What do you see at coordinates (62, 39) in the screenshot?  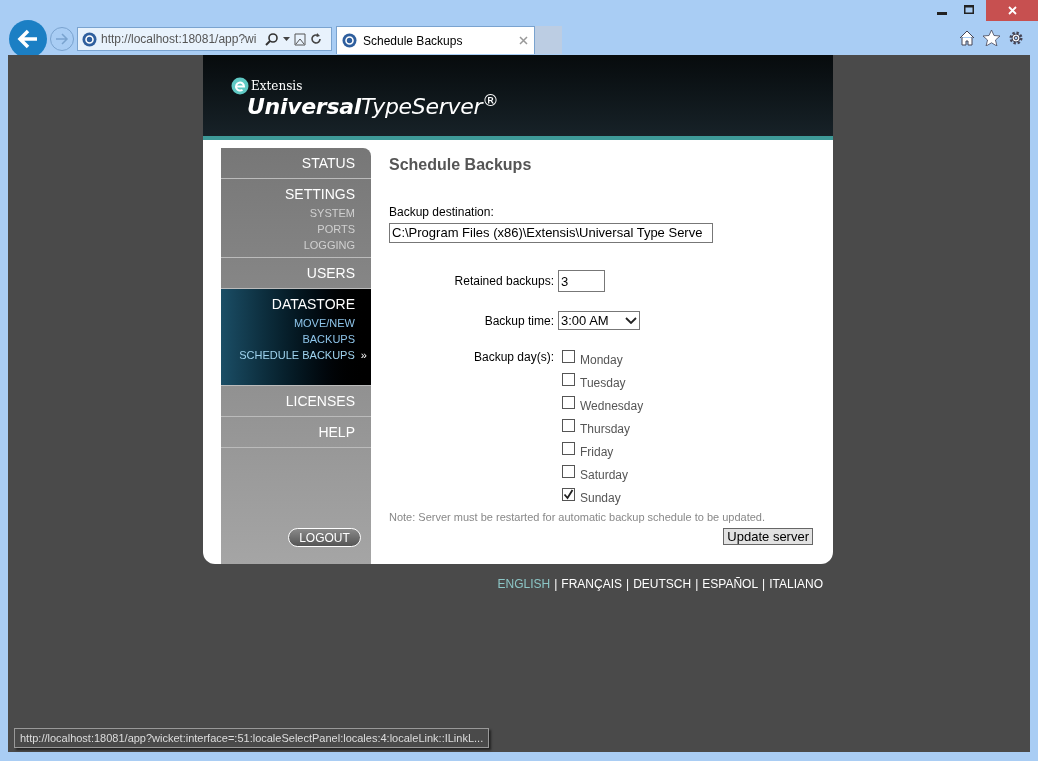 I see `forward-arrow-icon` at bounding box center [62, 39].